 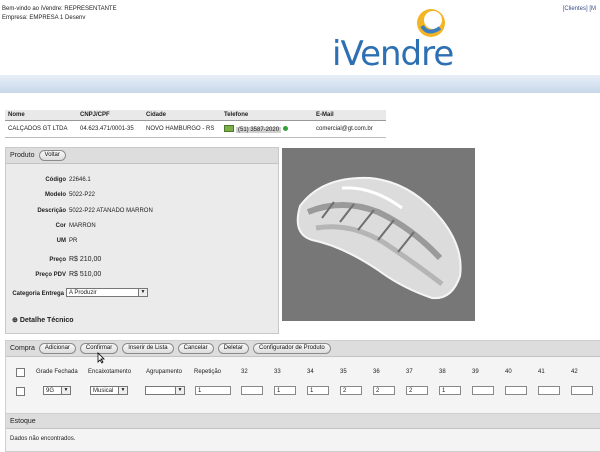 What do you see at coordinates (50, 275) in the screenshot?
I see `preco-pdv-label: Preço PDV` at bounding box center [50, 275].